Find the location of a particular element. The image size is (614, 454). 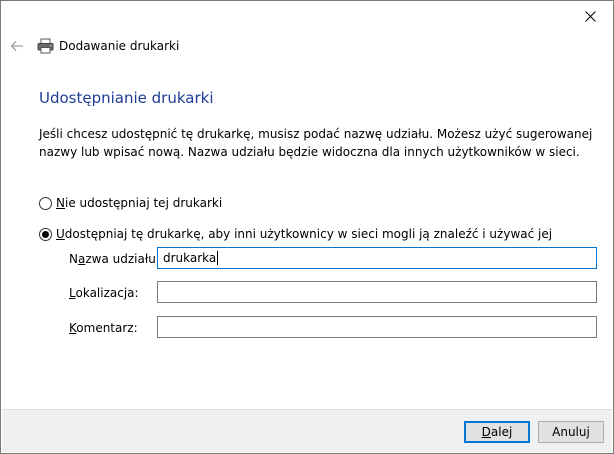

comment-input is located at coordinates (377, 327).